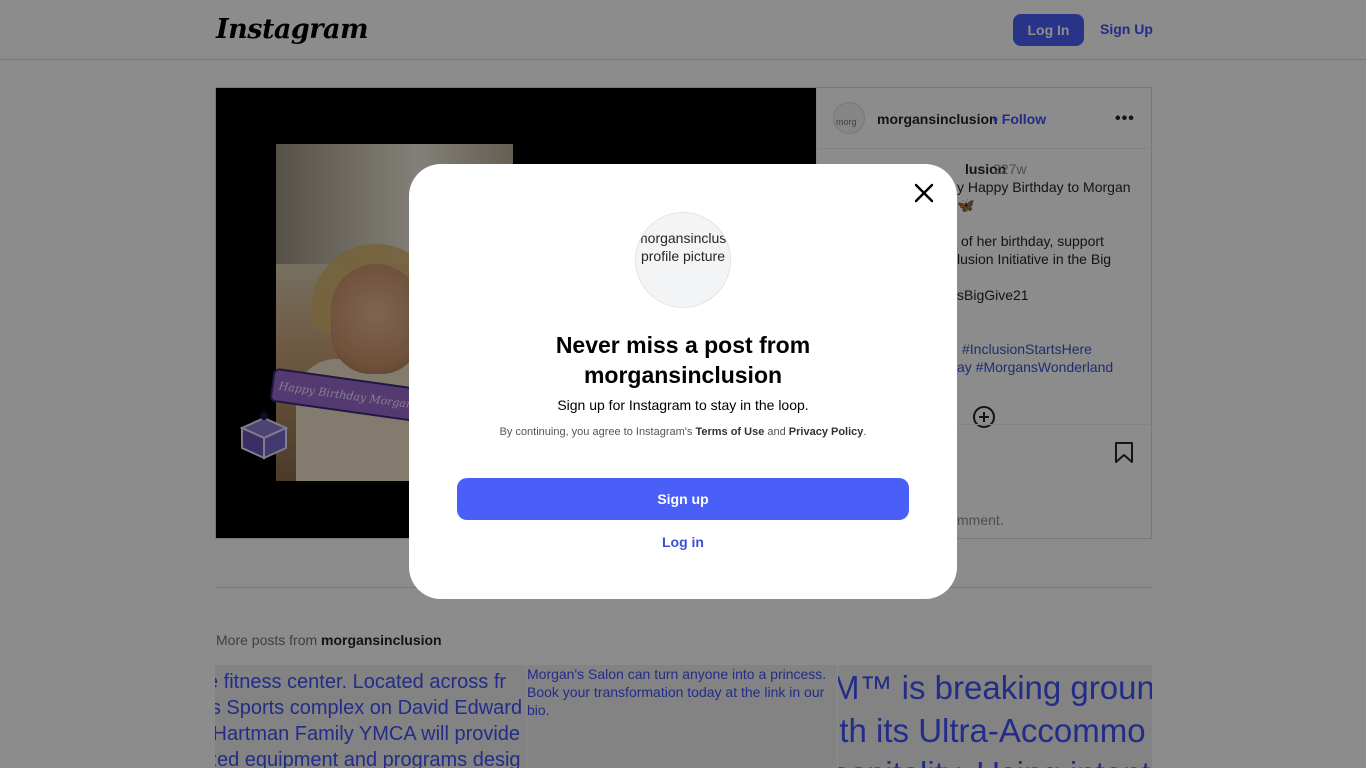  Describe the element at coordinates (826, 432) in the screenshot. I see `privacy-link: Privacy Policy` at that location.